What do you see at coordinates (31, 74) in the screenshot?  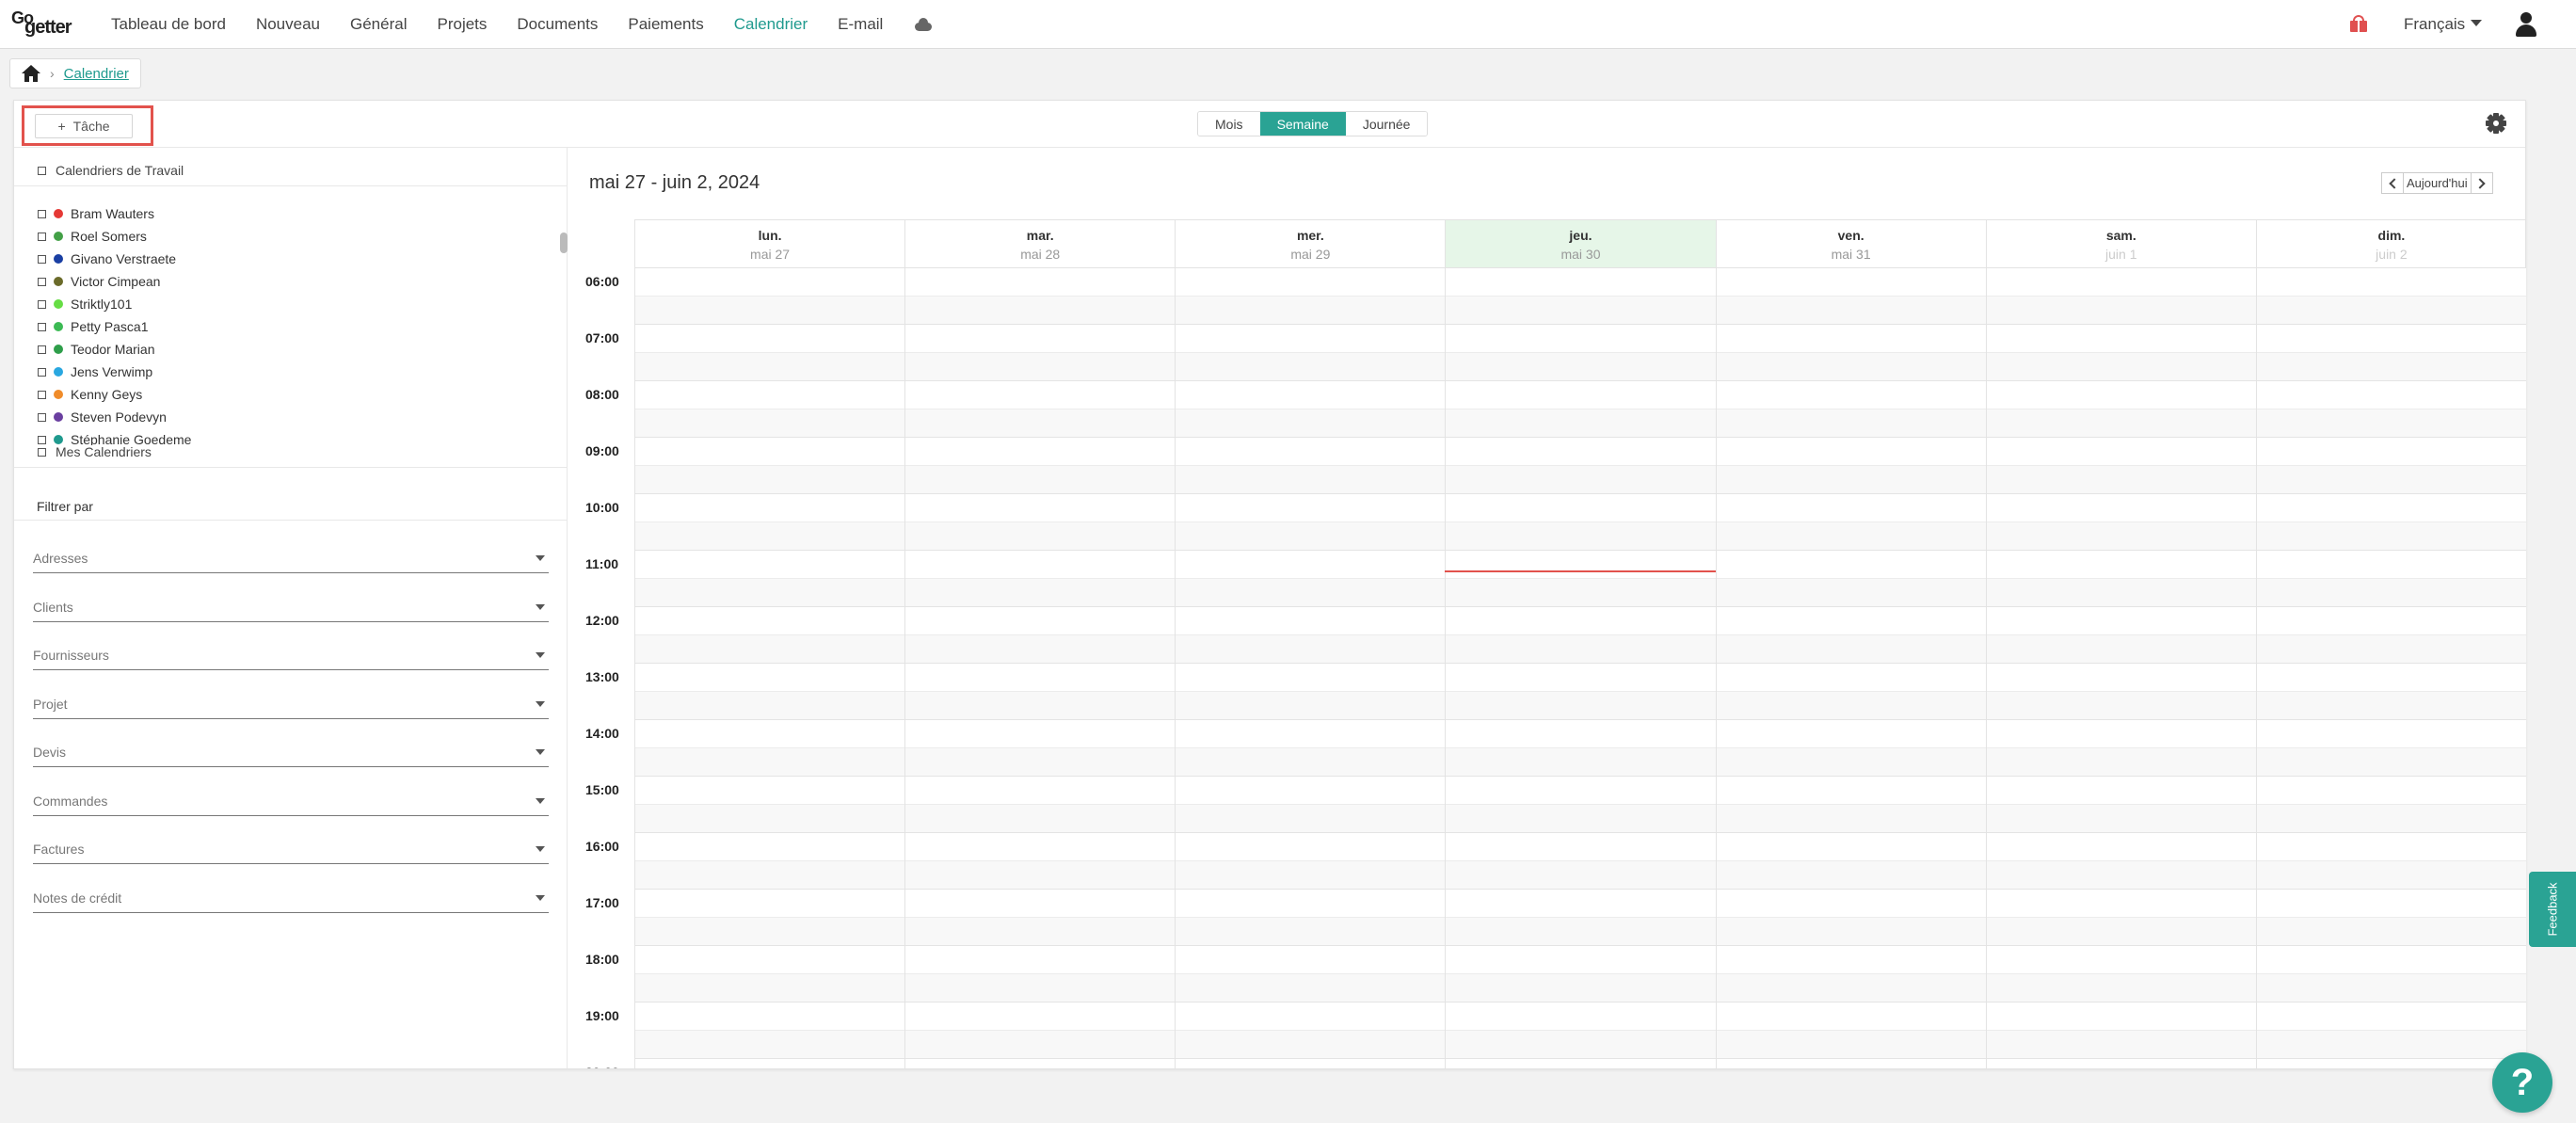 I see `home-icon` at bounding box center [31, 74].